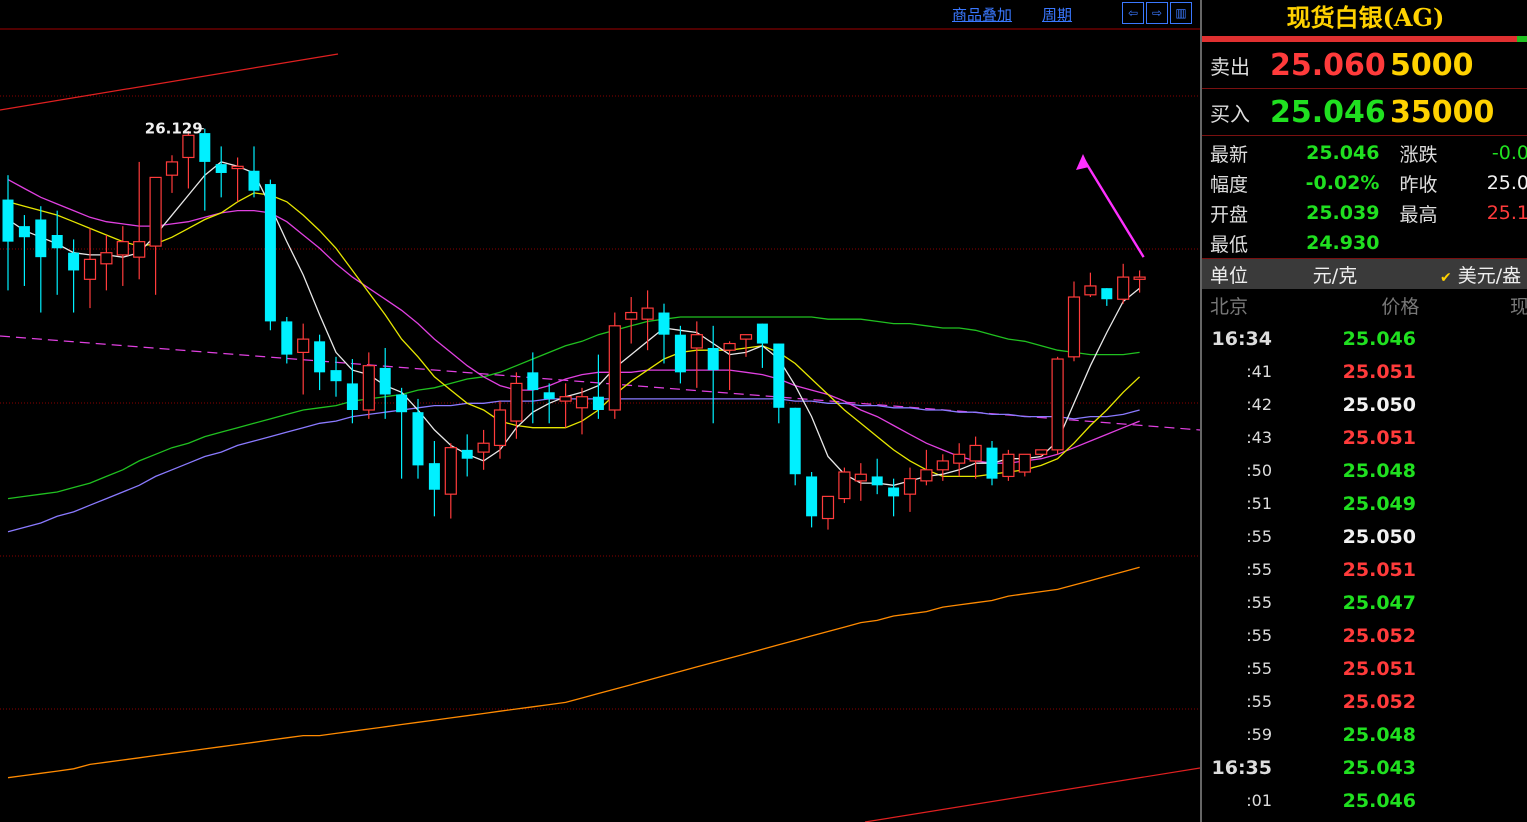 The height and width of the screenshot is (822, 1527). Describe the element at coordinates (1335, 275) in the screenshot. I see `unit-value: 元/克` at that location.